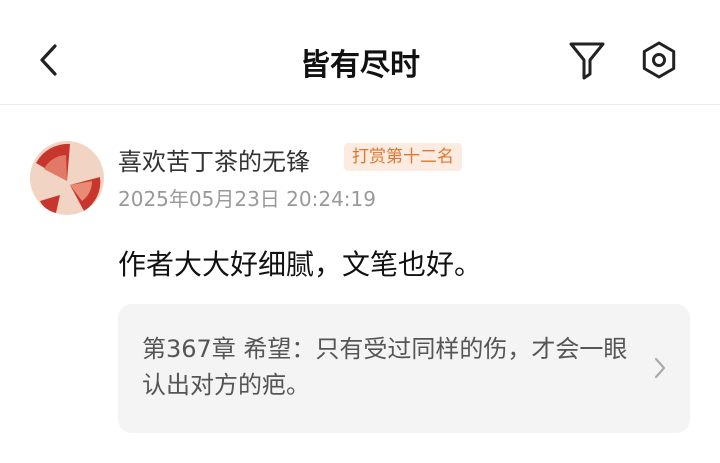  I want to click on avatar-image, so click(67, 178).